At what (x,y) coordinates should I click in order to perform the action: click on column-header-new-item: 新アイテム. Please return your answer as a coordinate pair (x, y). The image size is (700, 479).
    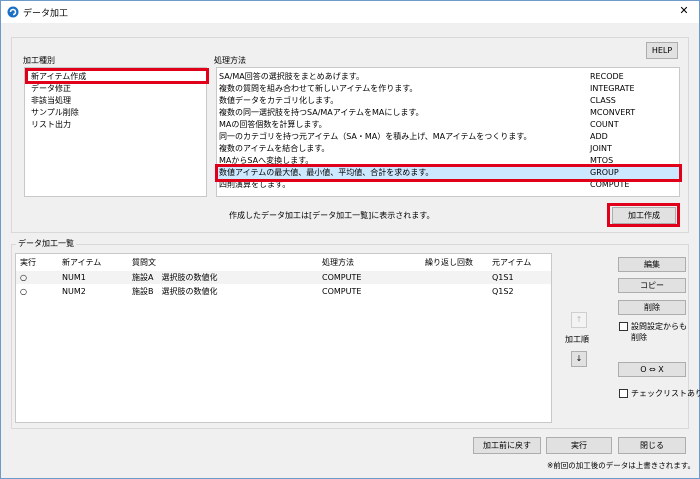
    Looking at the image, I should click on (81, 262).